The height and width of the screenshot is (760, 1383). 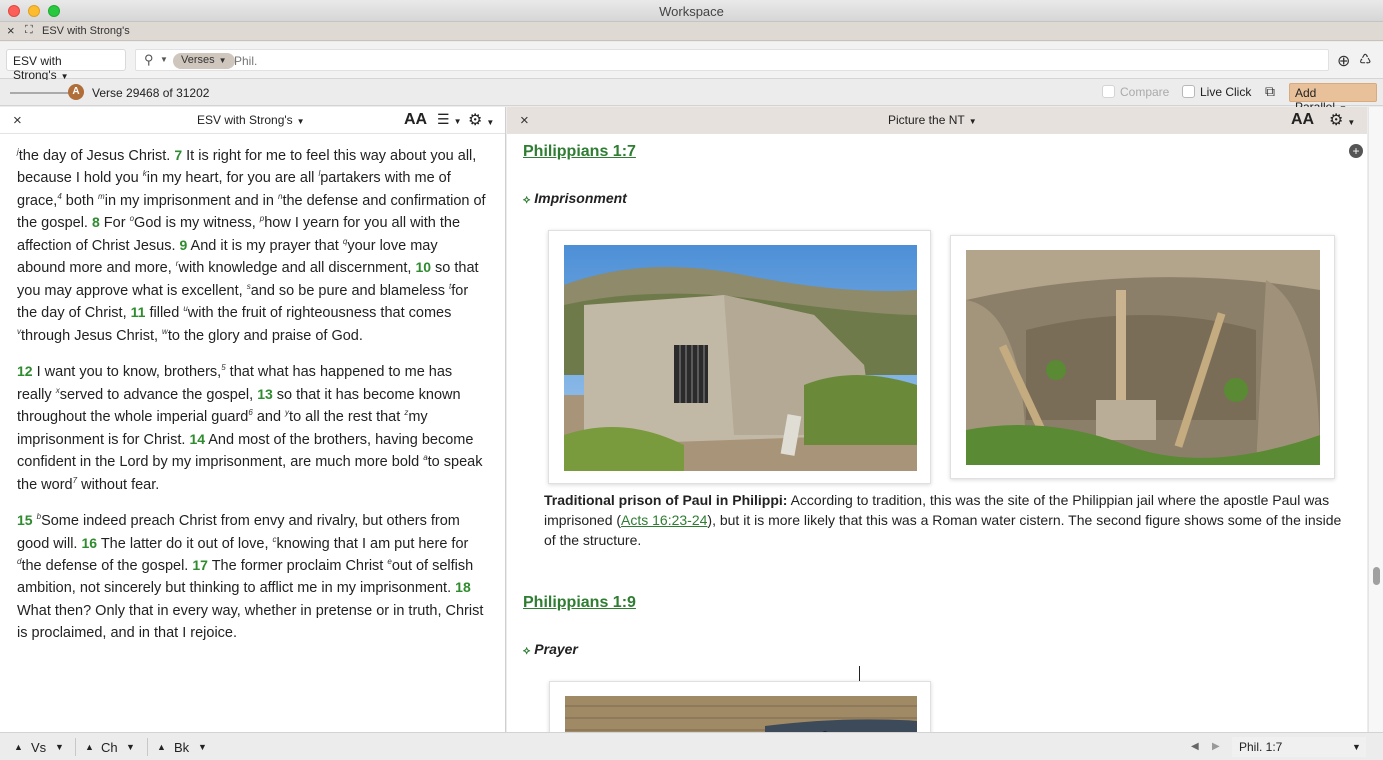 What do you see at coordinates (1195, 746) in the screenshot?
I see `back-arrow-icon: ◀` at bounding box center [1195, 746].